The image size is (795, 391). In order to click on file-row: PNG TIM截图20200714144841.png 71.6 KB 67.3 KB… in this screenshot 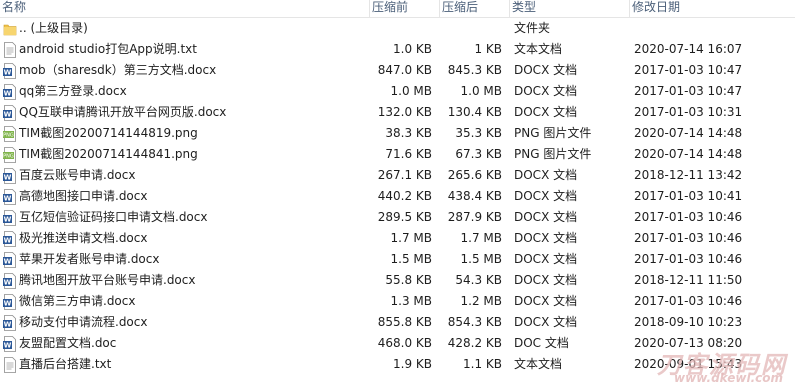, I will do `click(397, 154)`.